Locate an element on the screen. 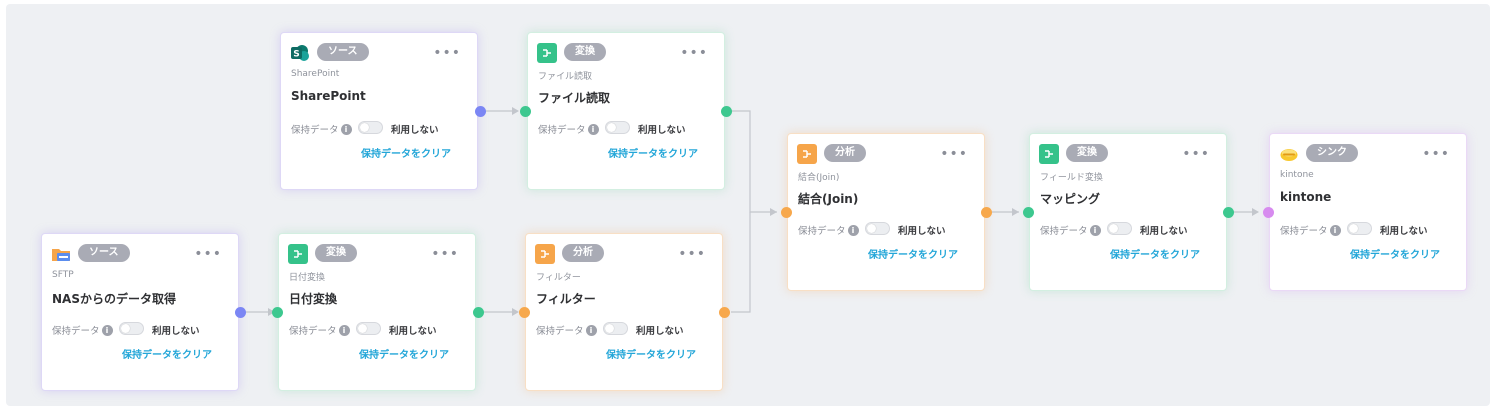 The width and height of the screenshot is (1494, 414). node-type-tag: シンク is located at coordinates (1332, 153).